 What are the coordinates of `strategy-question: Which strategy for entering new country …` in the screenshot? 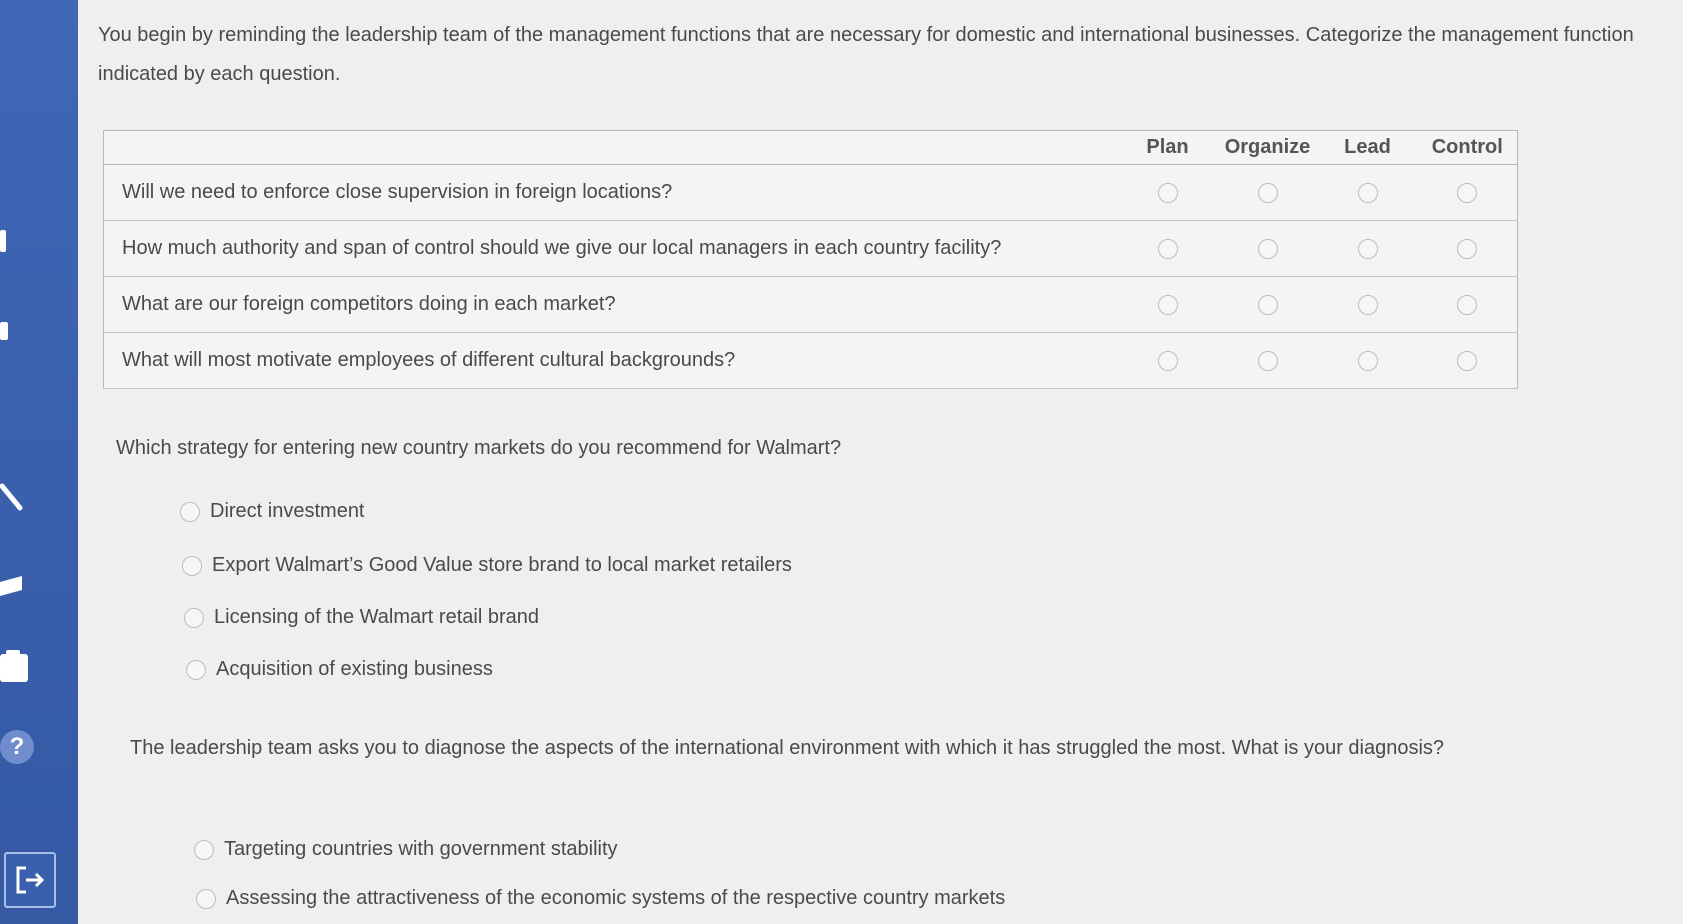 It's located at (479, 448).